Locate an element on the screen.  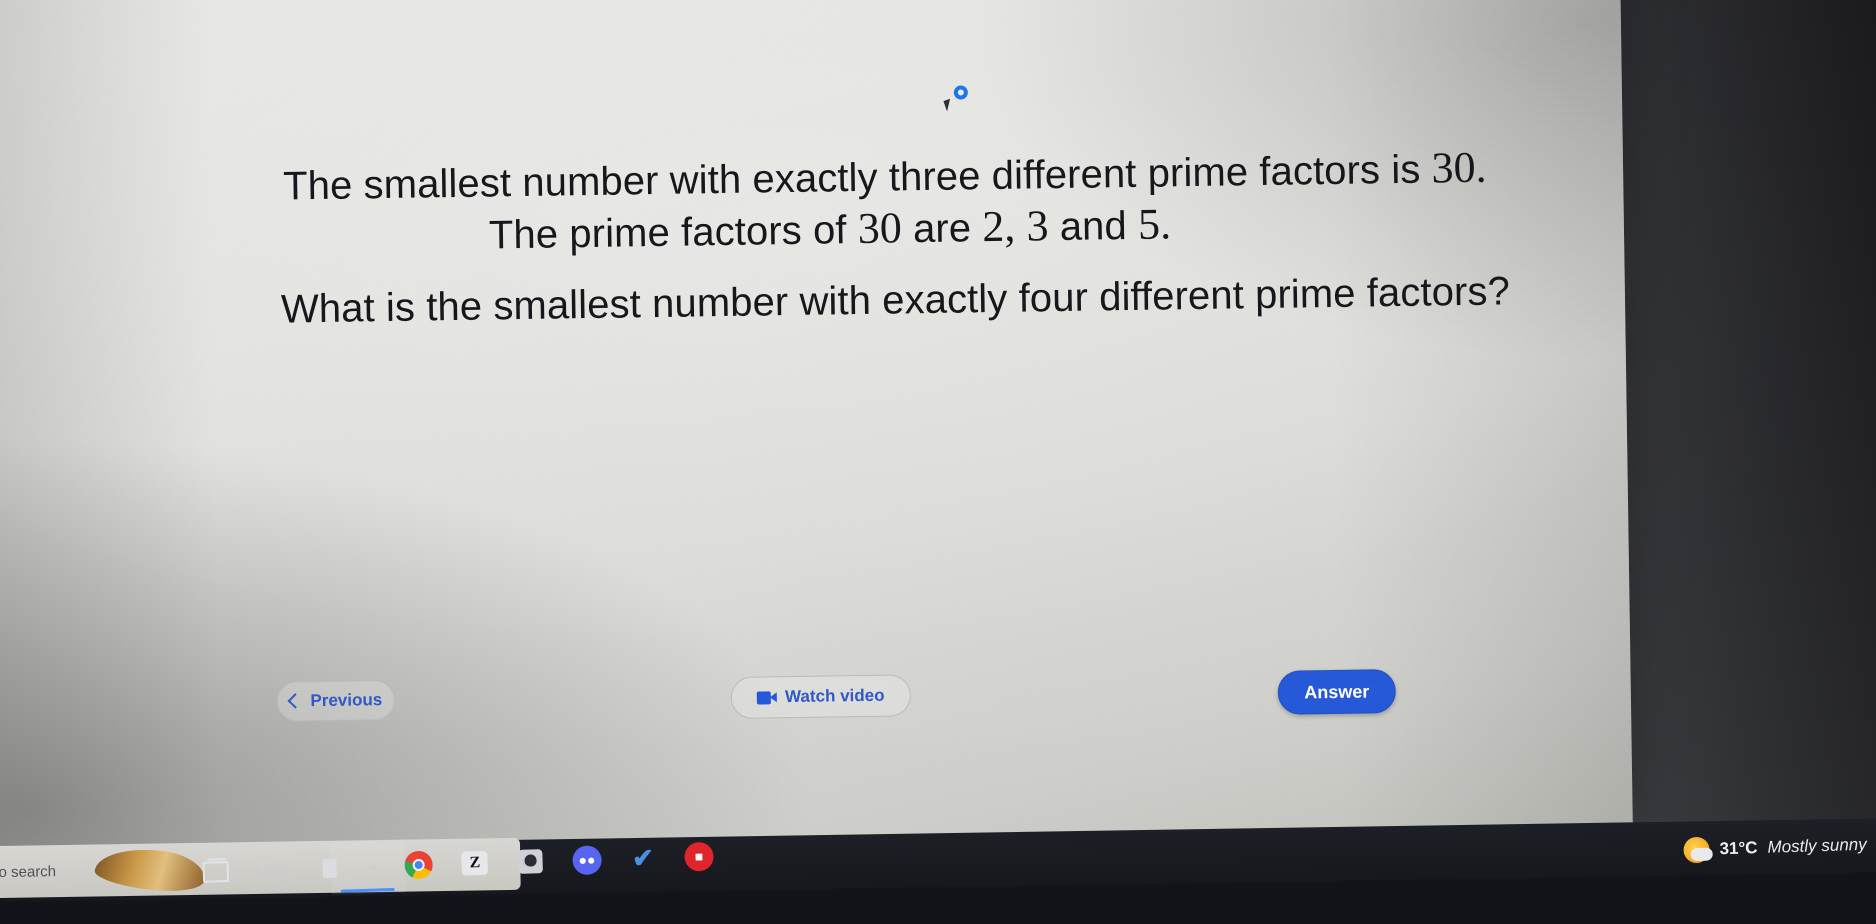
question-line-2-and: and is located at coordinates (1093, 226).